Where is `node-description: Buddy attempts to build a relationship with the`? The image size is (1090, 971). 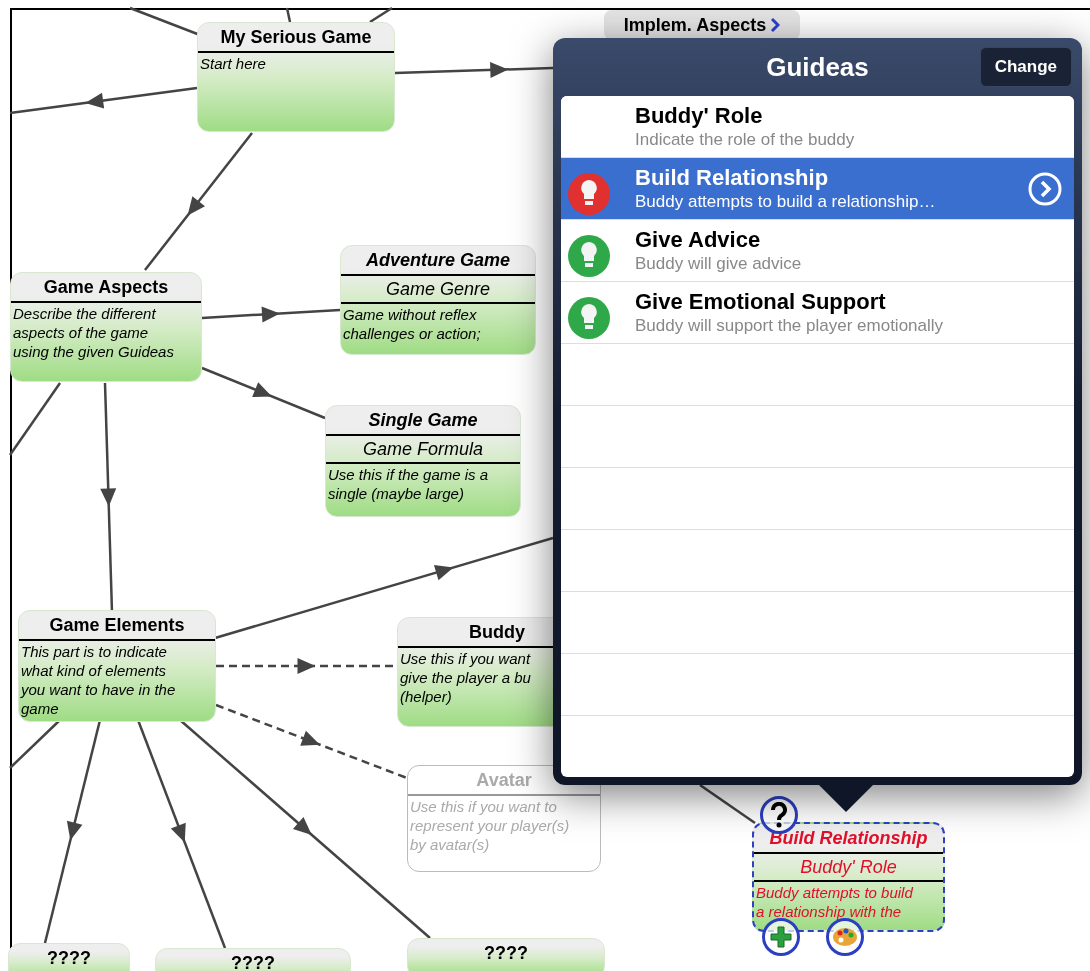
node-description: Buddy attempts to build a relationship with the is located at coordinates (834, 902).